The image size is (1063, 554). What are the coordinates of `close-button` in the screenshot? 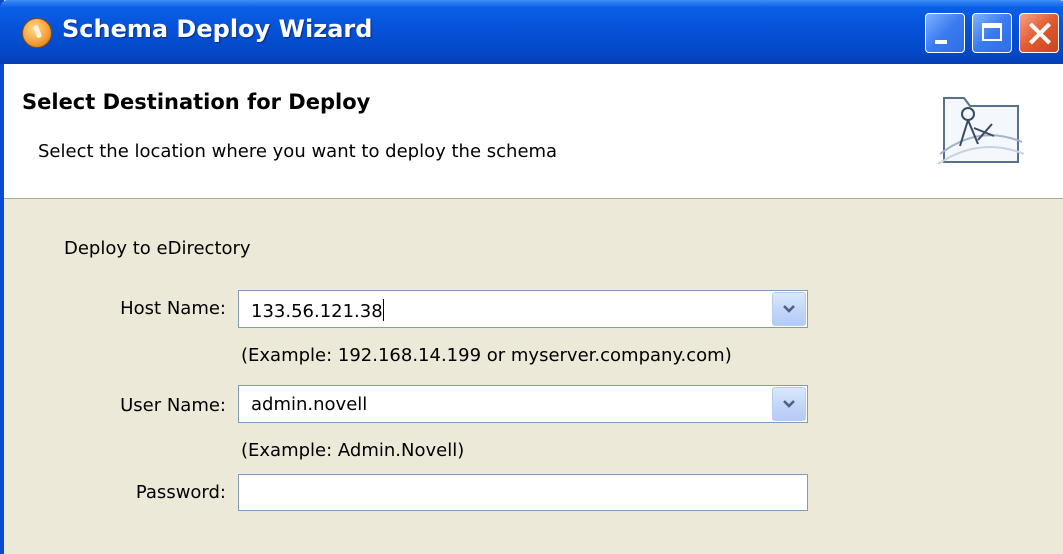 It's located at (1039, 33).